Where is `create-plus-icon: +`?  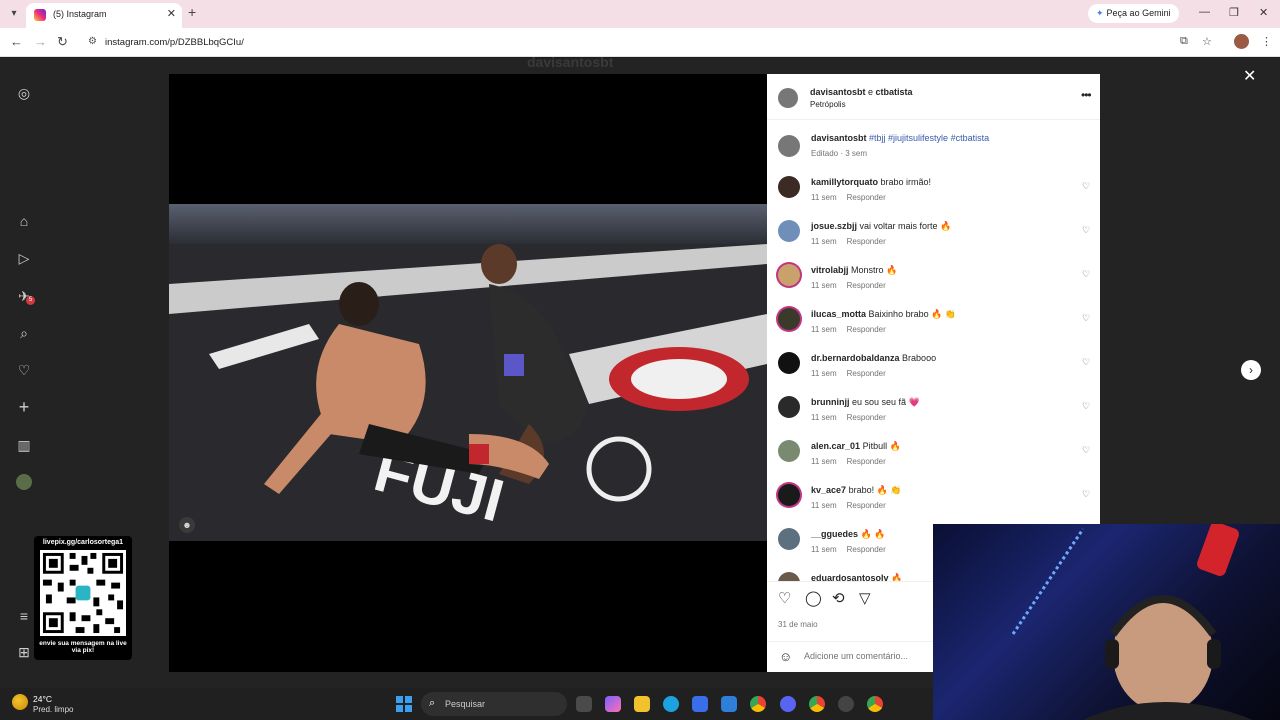 create-plus-icon: + is located at coordinates (24, 407).